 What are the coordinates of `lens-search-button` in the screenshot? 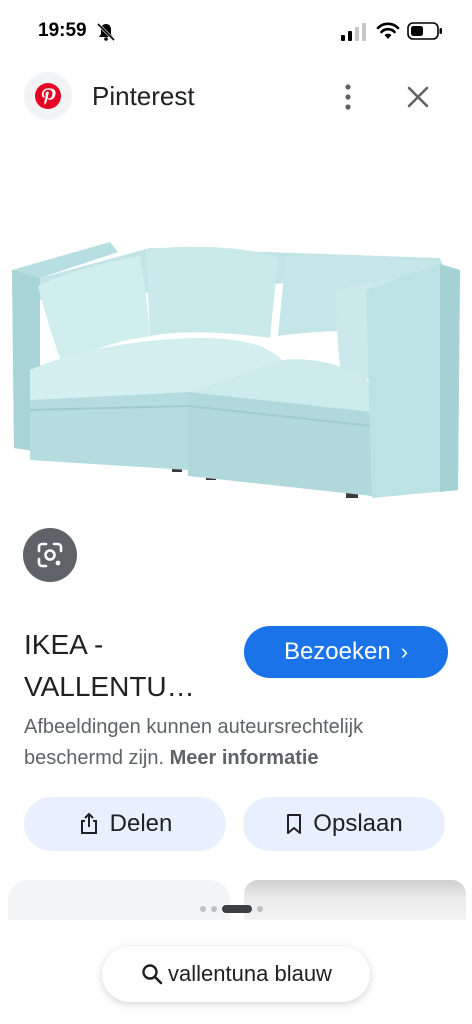 It's located at (50, 555).